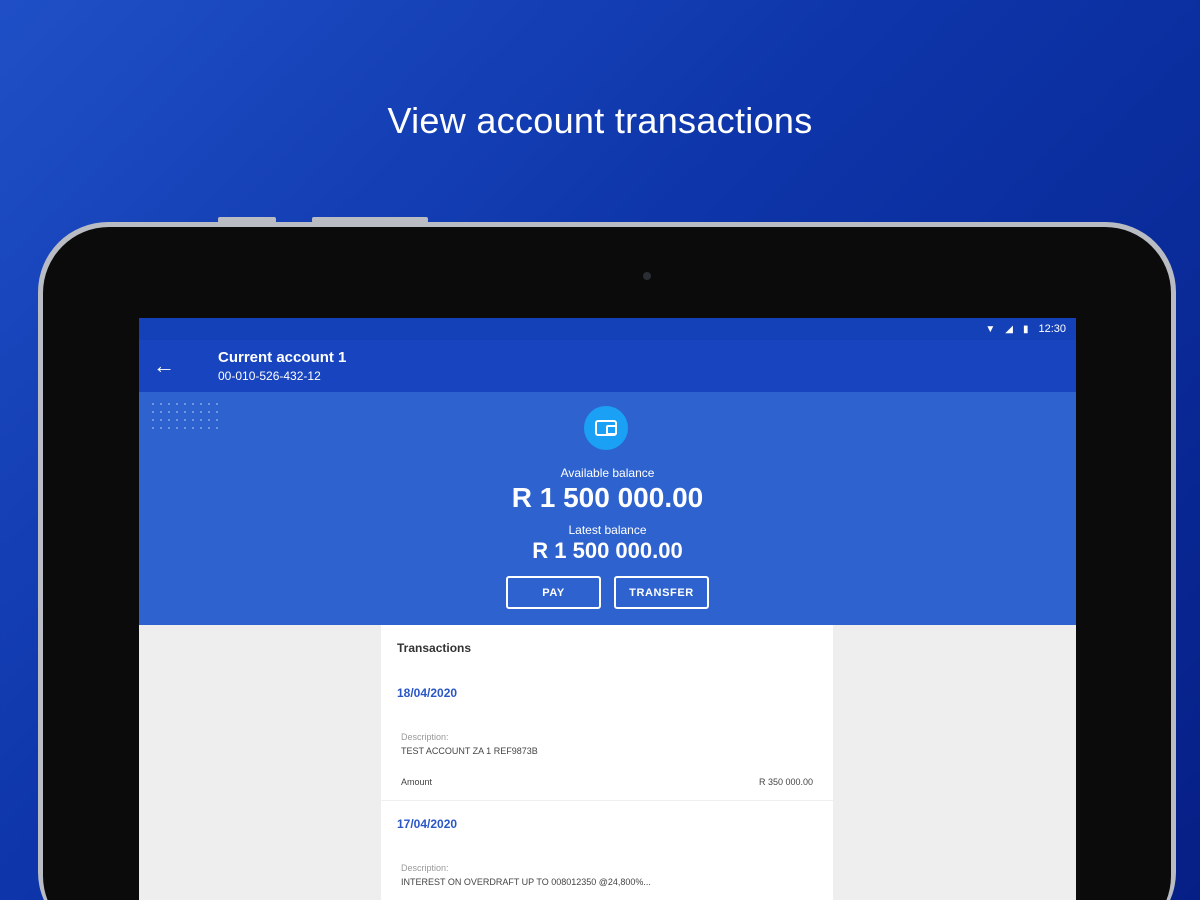 Image resolution: width=1200 pixels, height=900 pixels. What do you see at coordinates (282, 357) in the screenshot?
I see `account-name: Current account 1` at bounding box center [282, 357].